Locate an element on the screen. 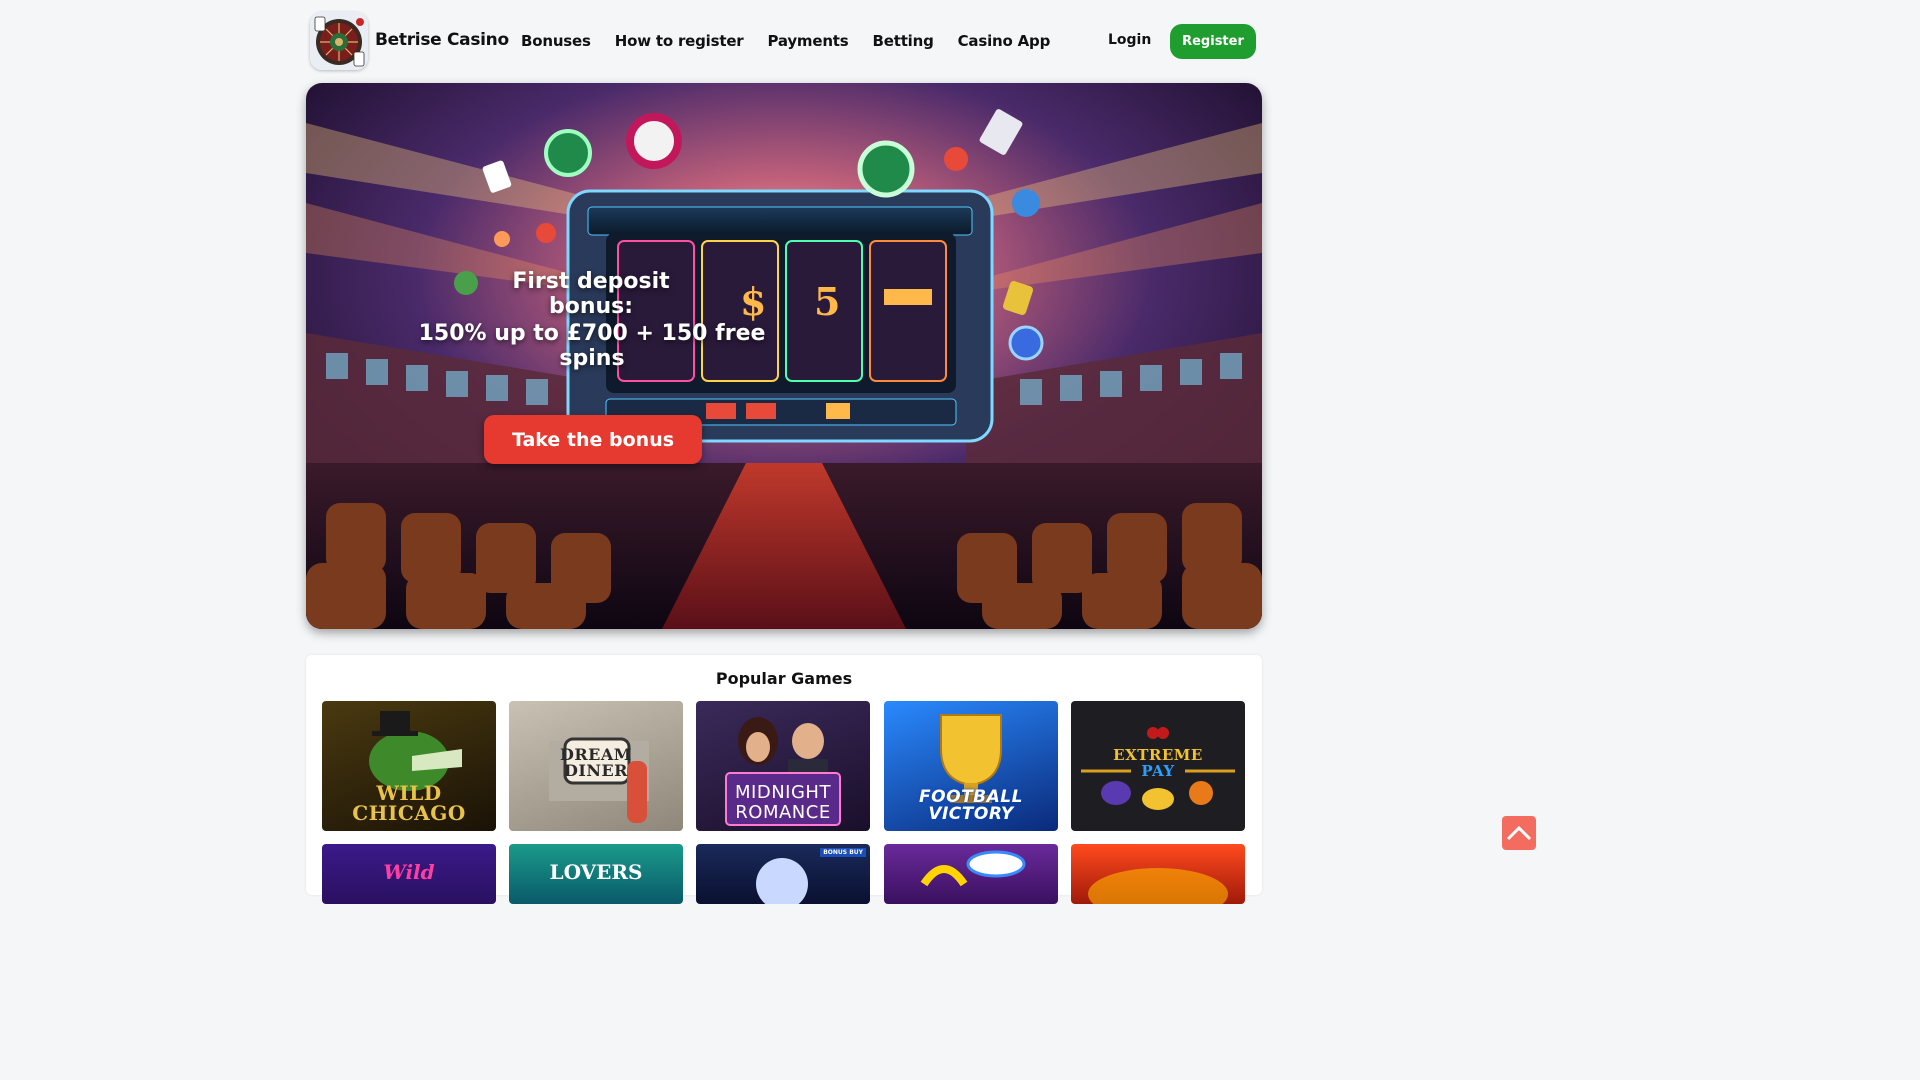 Image resolution: width=1920 pixels, height=1080 pixels. game-title: Wild is located at coordinates (409, 872).